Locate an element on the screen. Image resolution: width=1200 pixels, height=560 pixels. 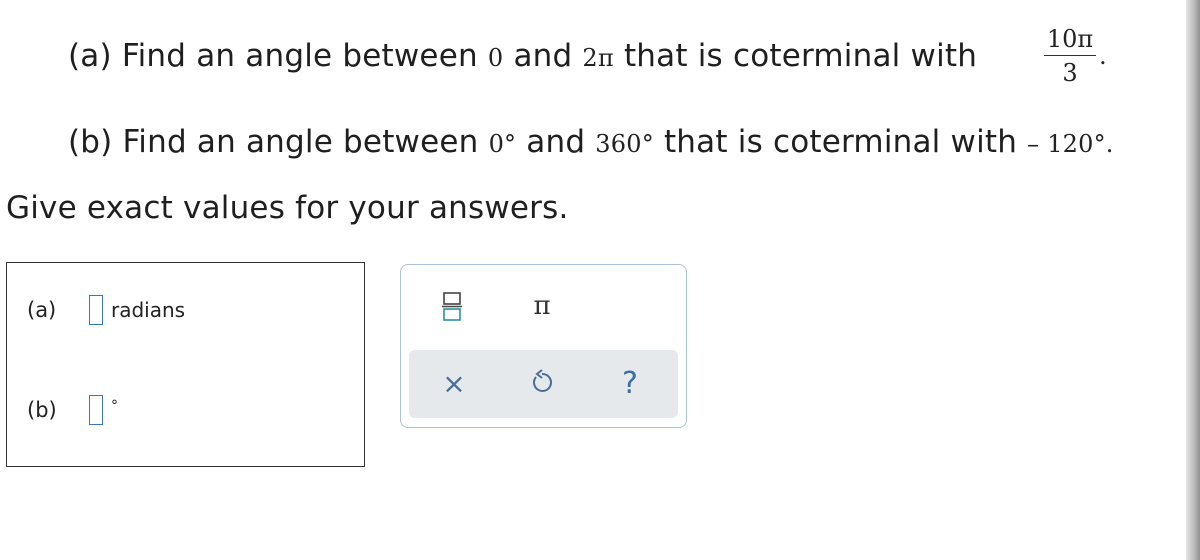
part-a-high: 2π is located at coordinates (598, 58).